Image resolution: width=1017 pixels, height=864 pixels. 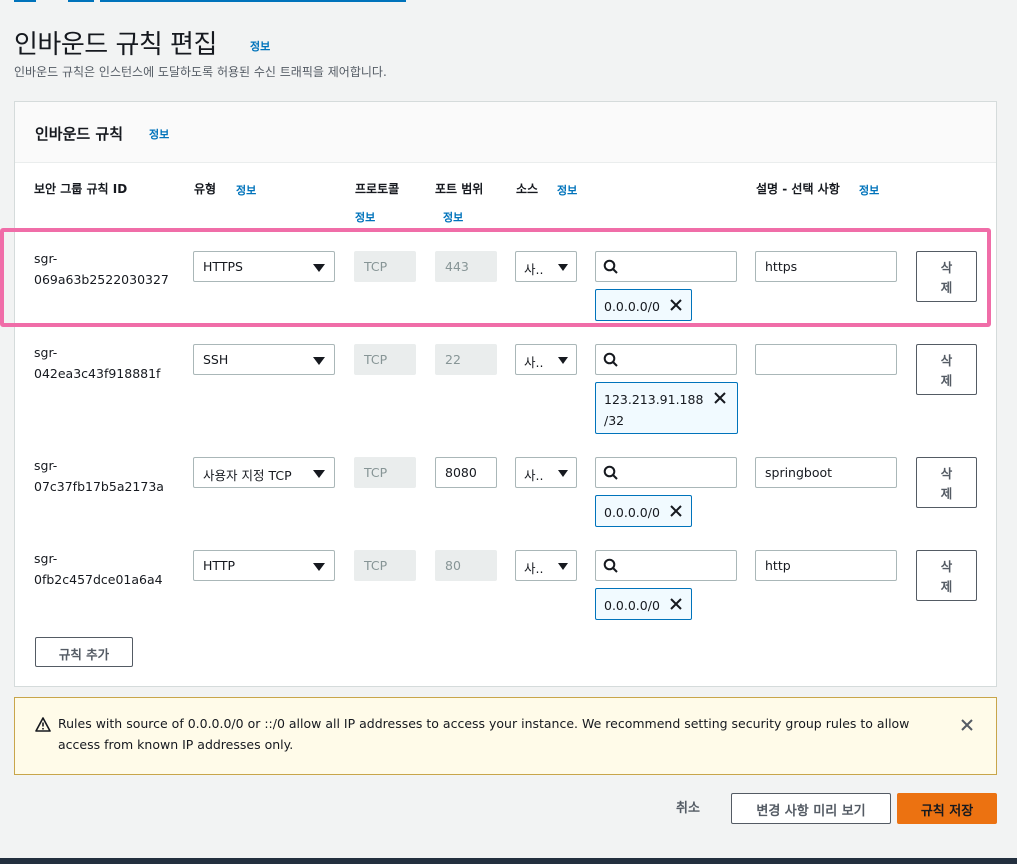 What do you see at coordinates (527, 189) in the screenshot?
I see `column-header-source: 소스` at bounding box center [527, 189].